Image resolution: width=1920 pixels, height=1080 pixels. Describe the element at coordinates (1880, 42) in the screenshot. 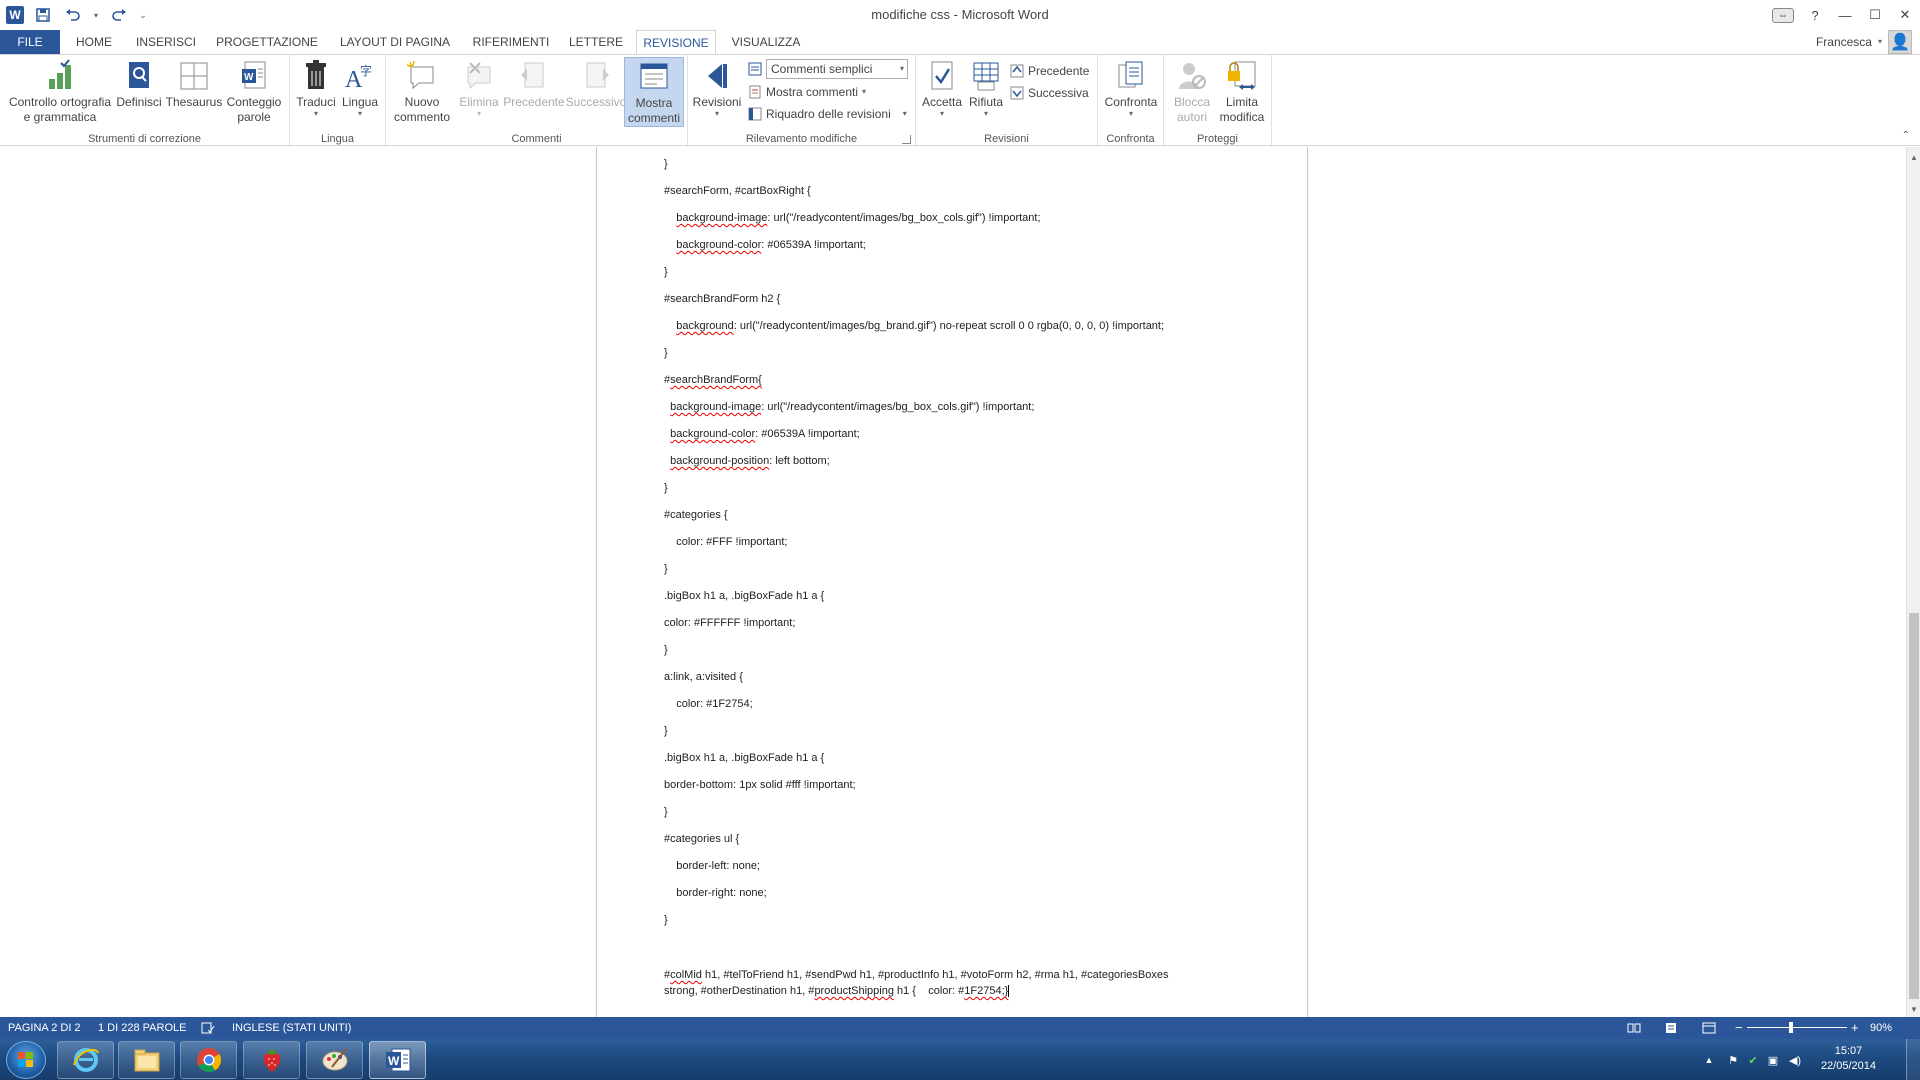

I see `user-dropdown-icon: ▾` at that location.